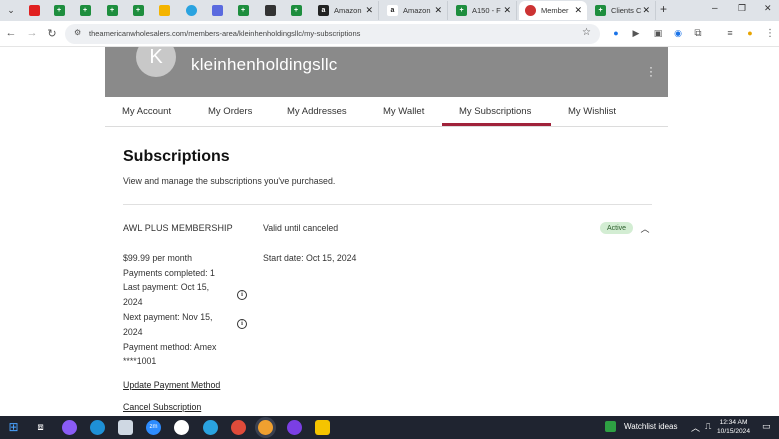 This screenshot has width=779, height=439. I want to click on update-payment-method-link: Update Payment Method, so click(171, 385).